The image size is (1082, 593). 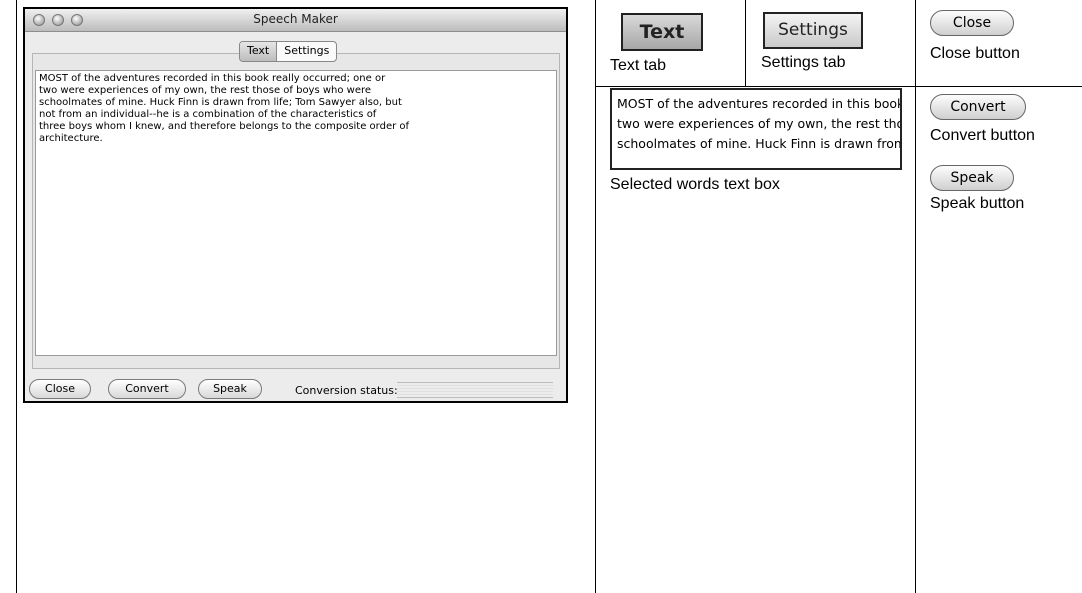 What do you see at coordinates (978, 107) in the screenshot?
I see `convert-button-zoom: Convert` at bounding box center [978, 107].